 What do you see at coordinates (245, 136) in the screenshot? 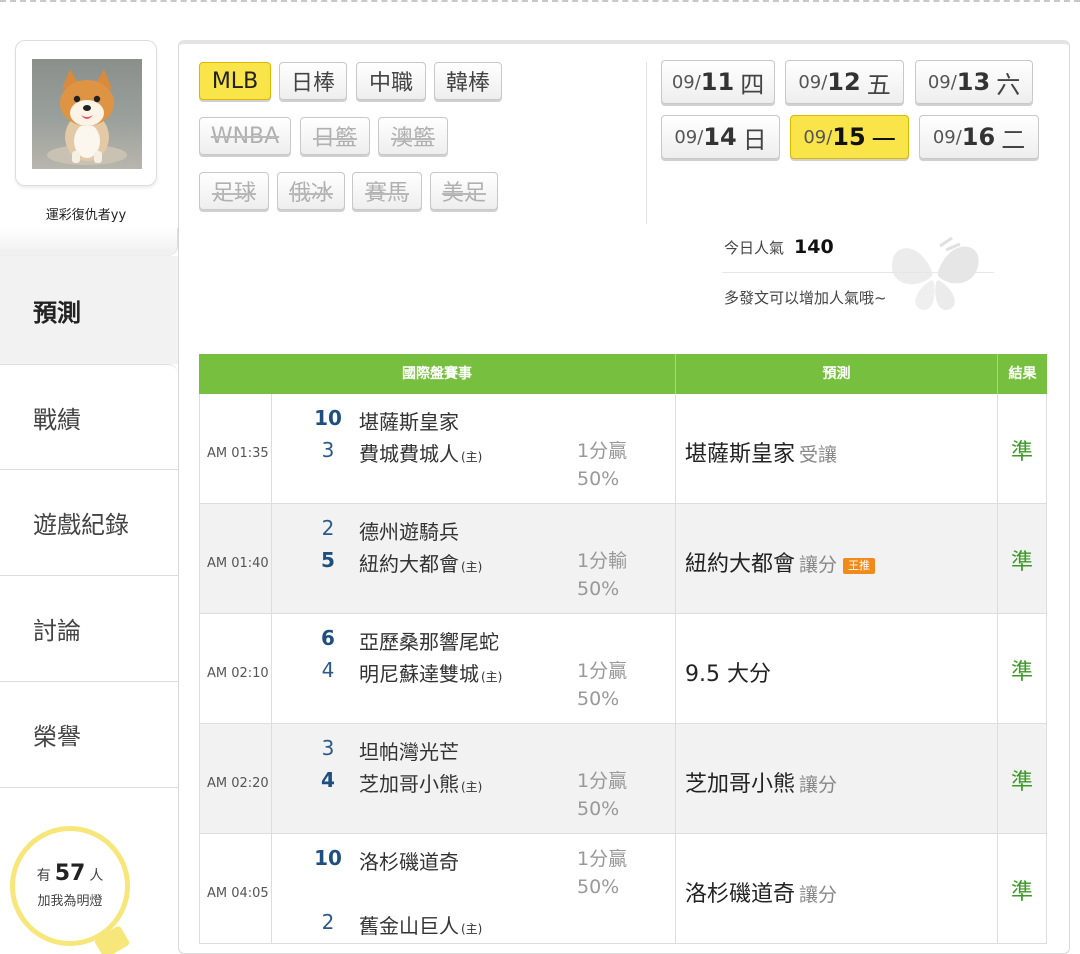
I see `sport-tab-label: WNBA` at bounding box center [245, 136].